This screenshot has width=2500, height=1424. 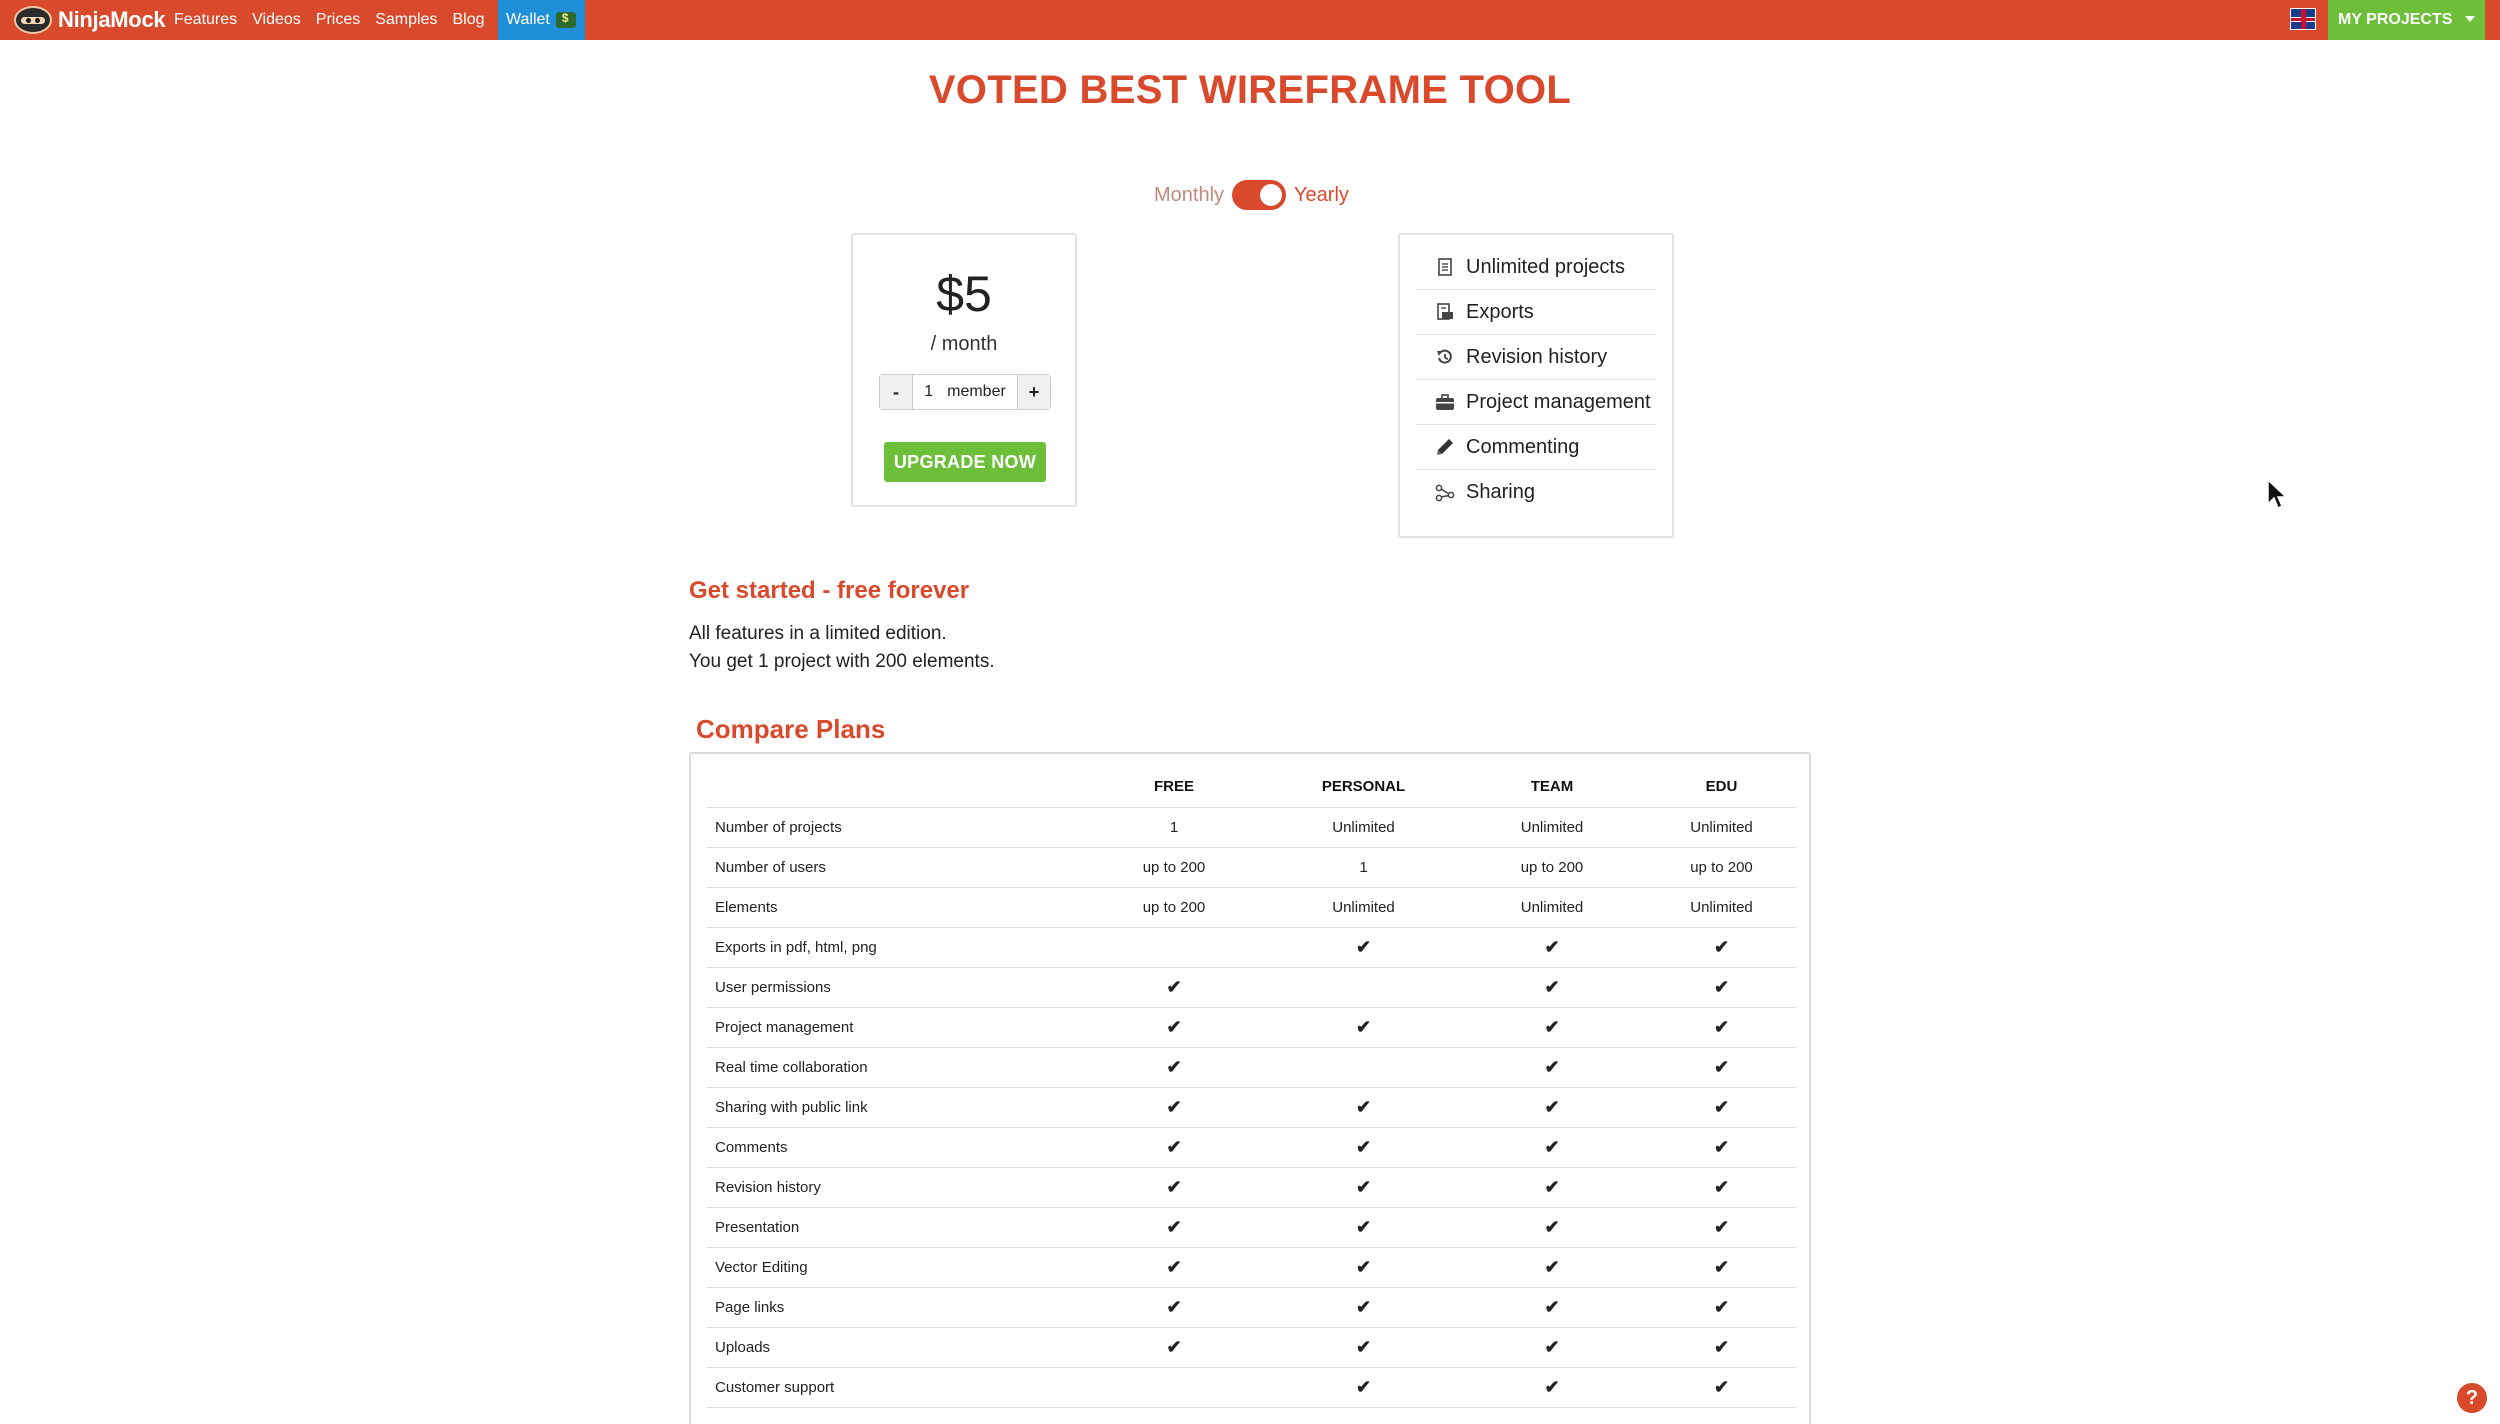 What do you see at coordinates (1500, 492) in the screenshot?
I see `feature-label: Sharing` at bounding box center [1500, 492].